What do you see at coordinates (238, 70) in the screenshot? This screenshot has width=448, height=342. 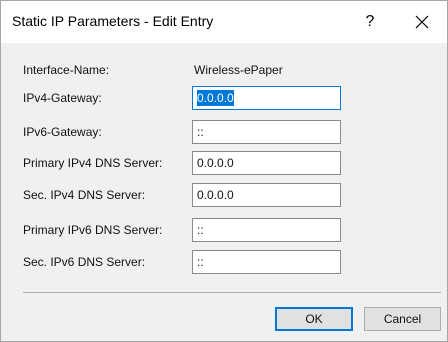 I see `interface-name-value: Wireless-ePaper` at bounding box center [238, 70].